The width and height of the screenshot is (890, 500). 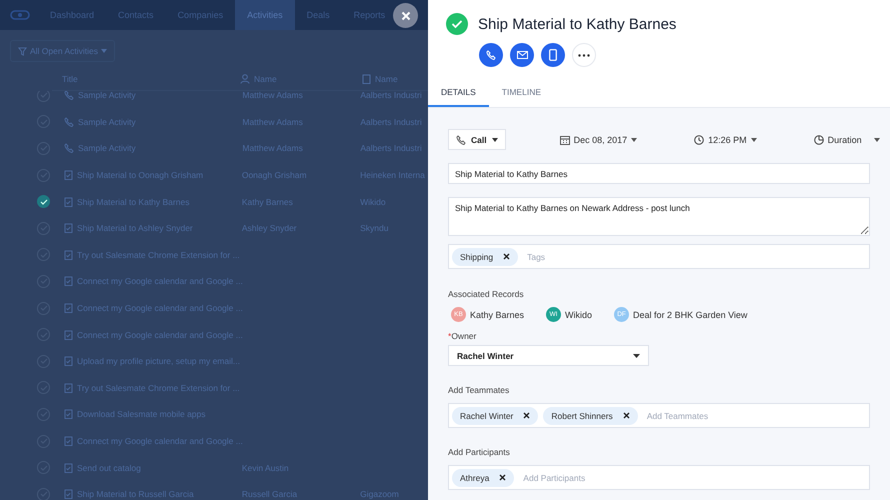 I want to click on mobile-button, so click(x=553, y=55).